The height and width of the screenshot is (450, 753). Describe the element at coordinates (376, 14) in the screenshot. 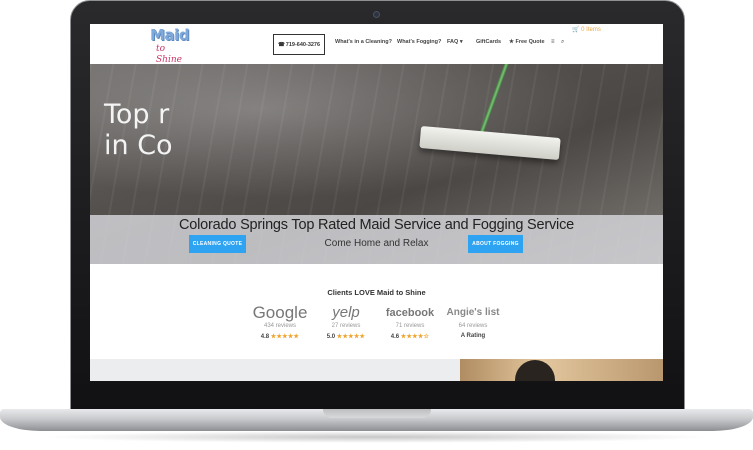

I see `camera-icon` at that location.